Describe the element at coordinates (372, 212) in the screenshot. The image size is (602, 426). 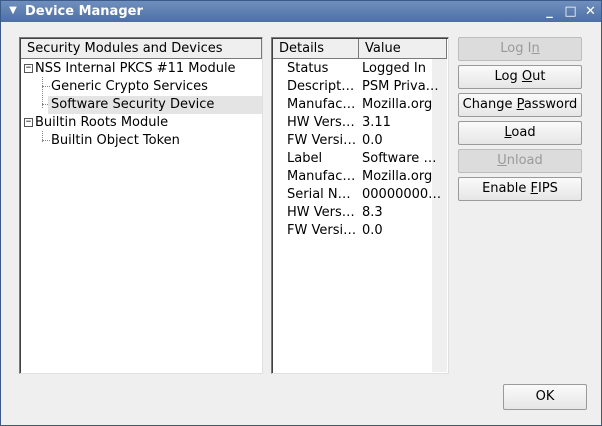
I see `detail-value: 8.3` at that location.